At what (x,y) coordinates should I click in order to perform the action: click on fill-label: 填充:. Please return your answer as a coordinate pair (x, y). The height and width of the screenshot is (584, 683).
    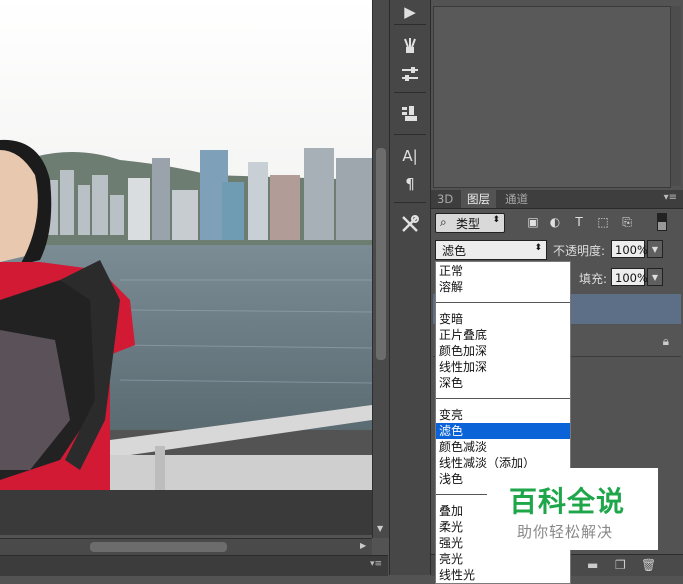
    Looking at the image, I should click on (593, 279).